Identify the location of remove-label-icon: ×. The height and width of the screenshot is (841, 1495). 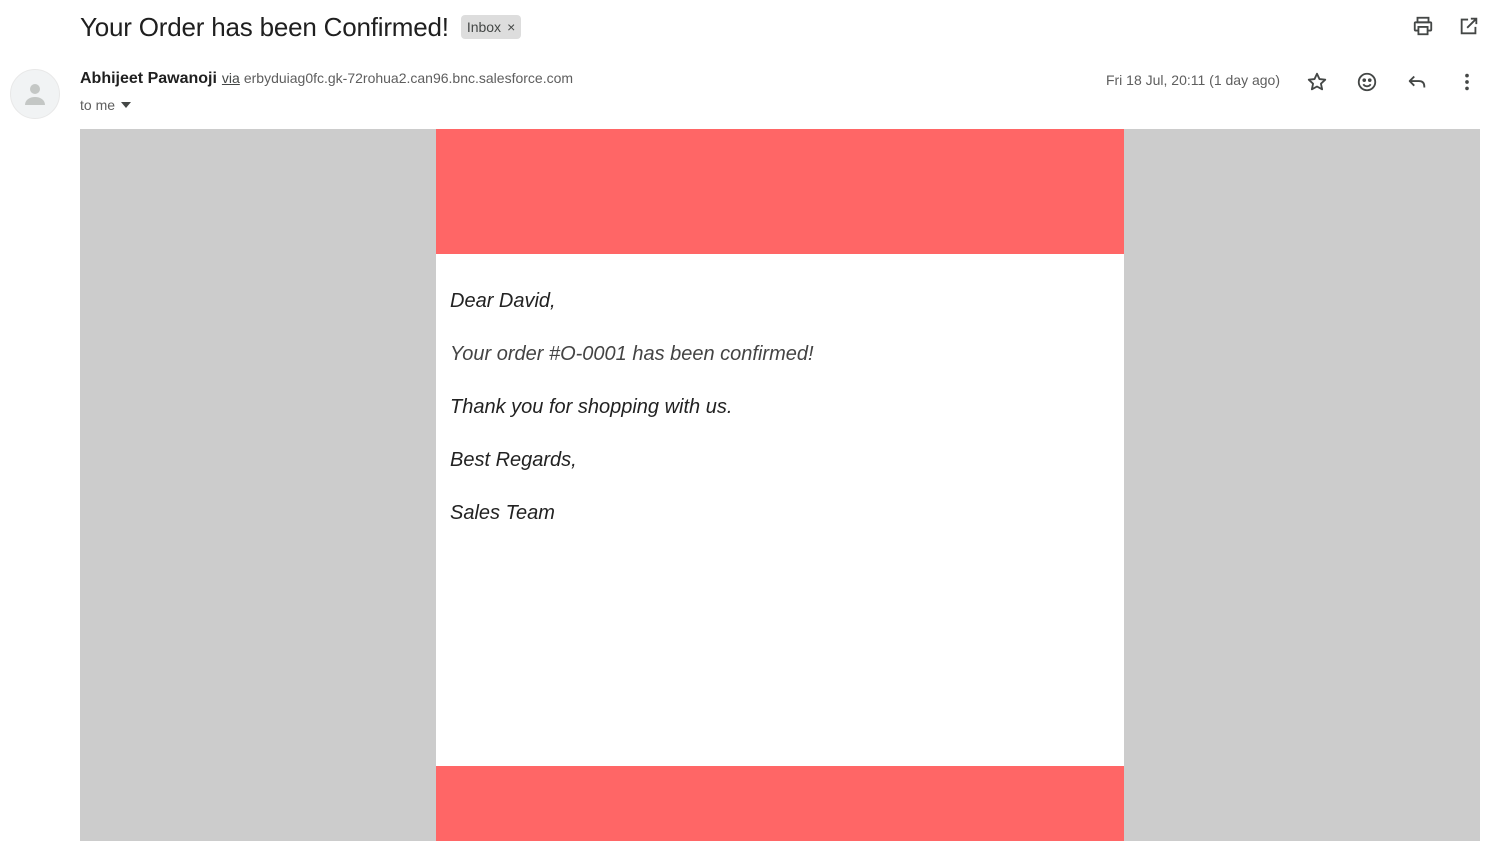
(511, 27).